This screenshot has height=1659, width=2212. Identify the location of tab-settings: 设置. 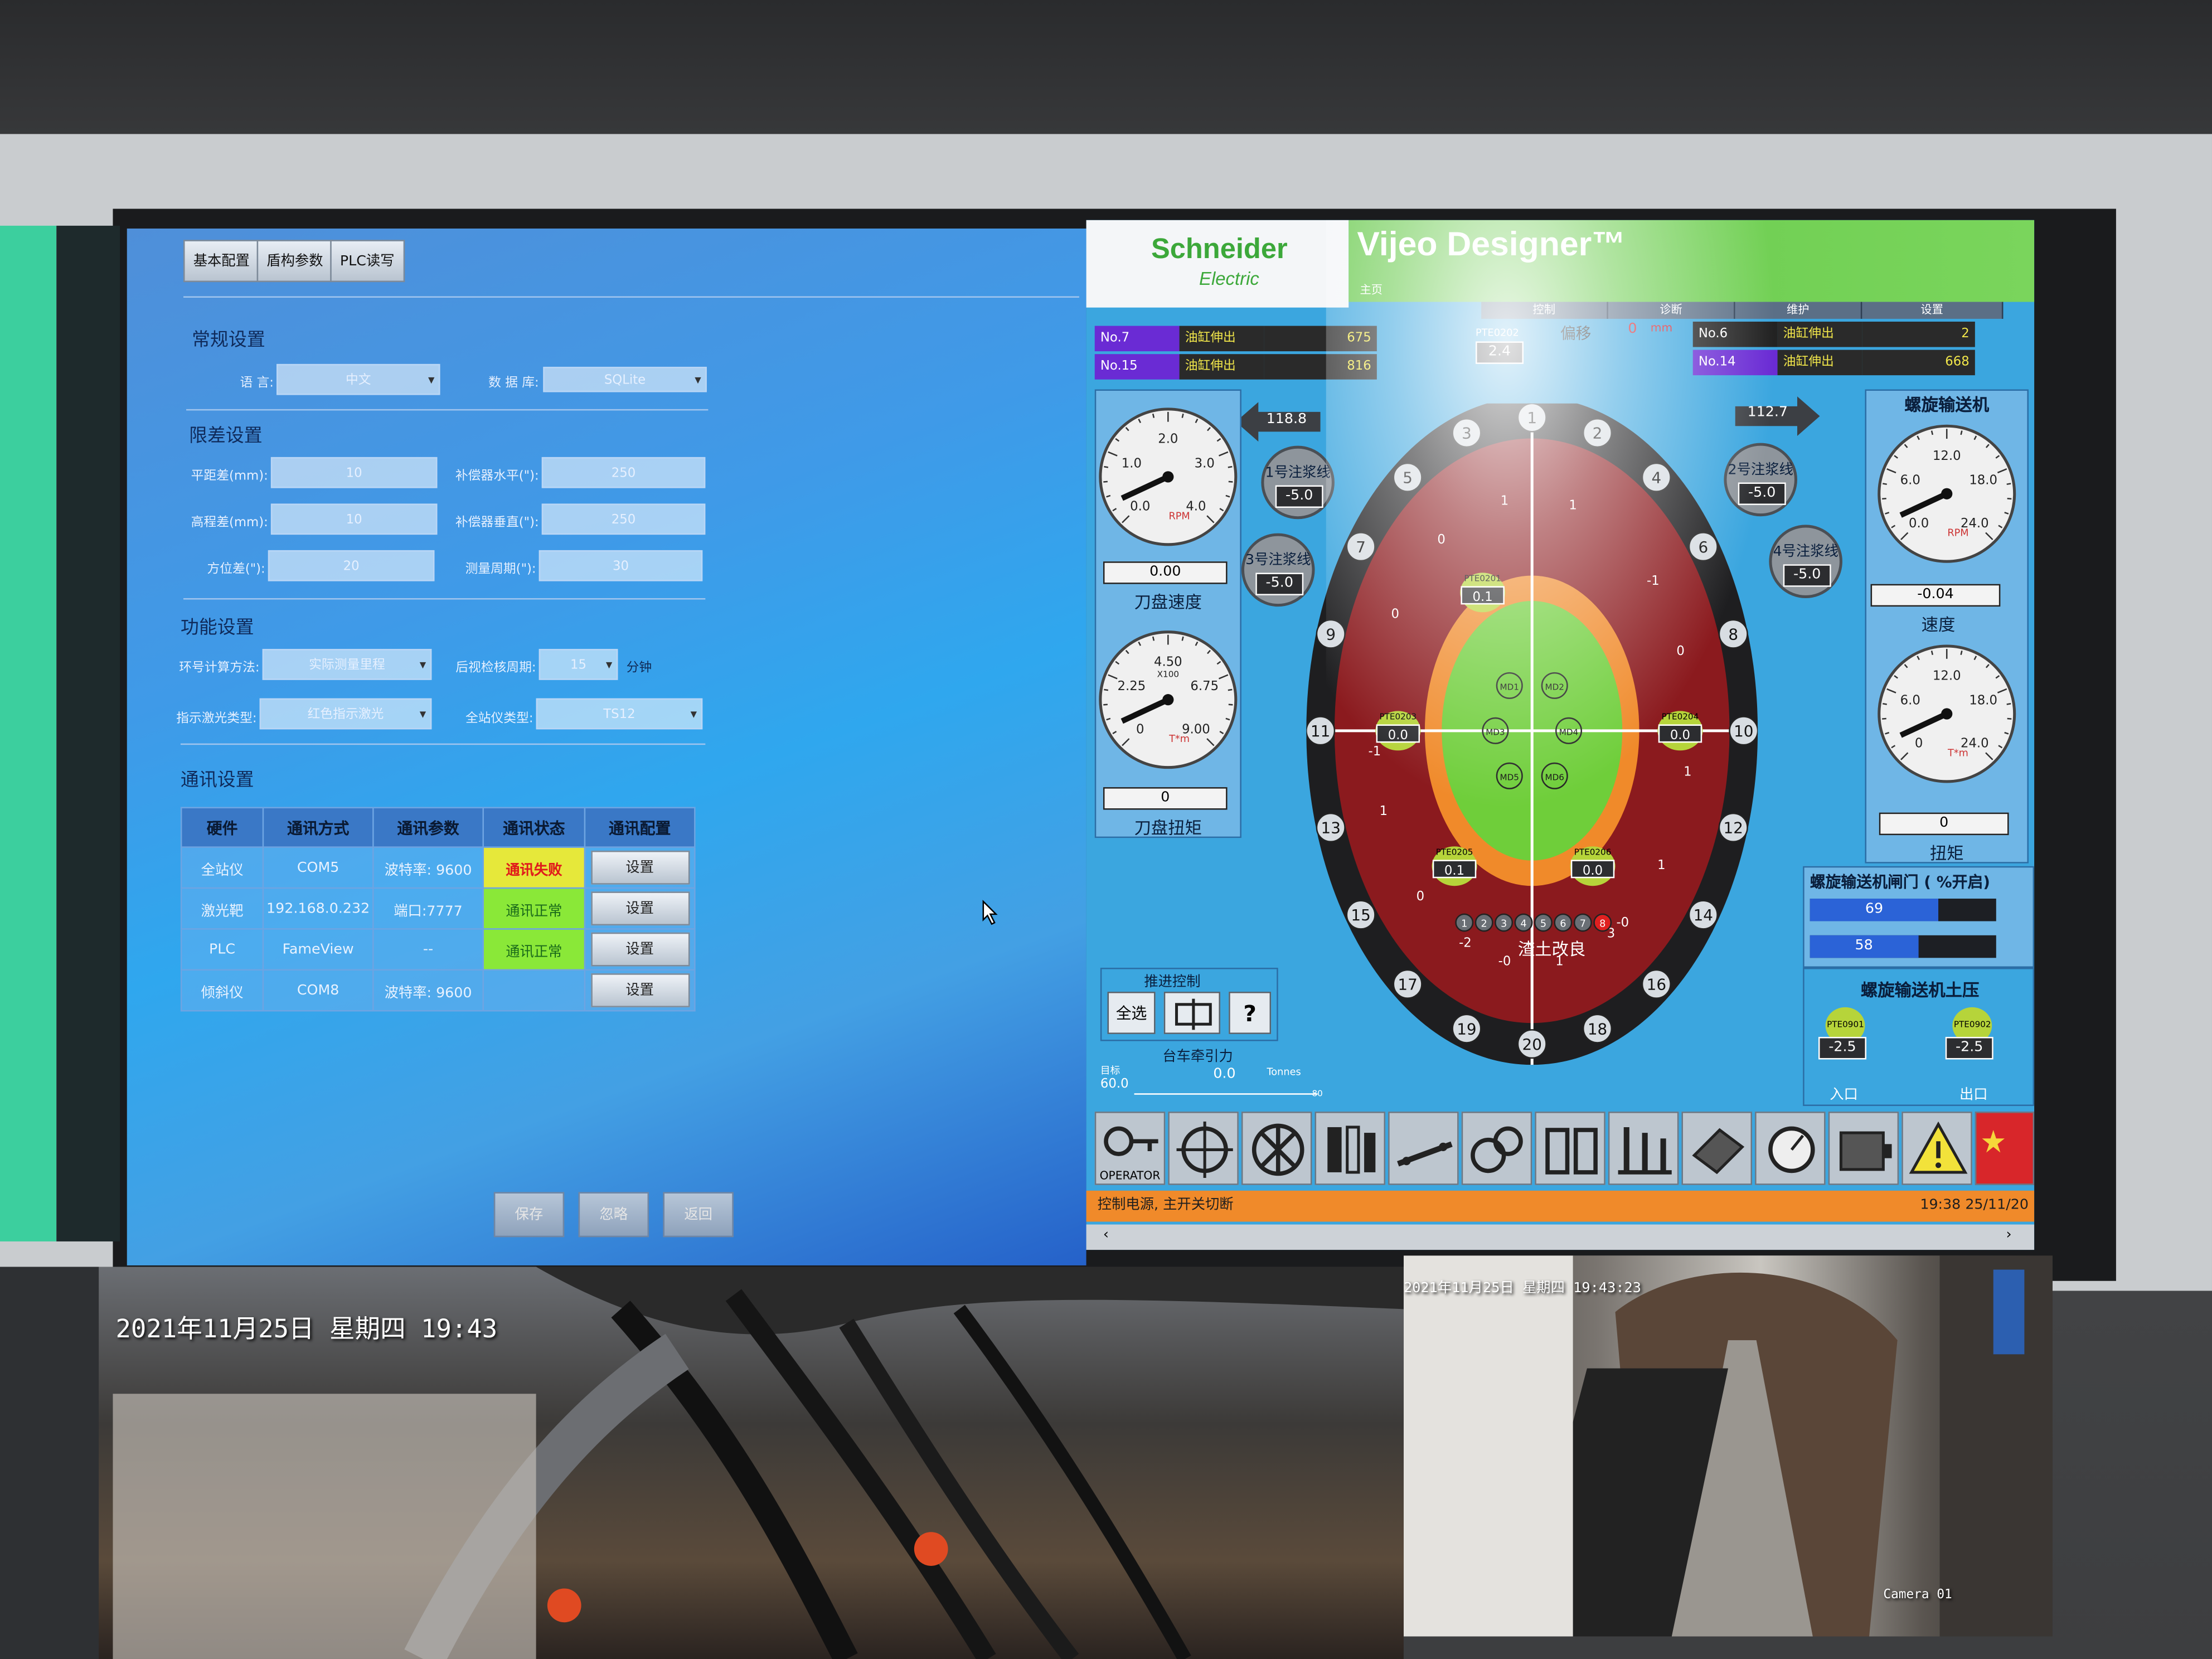
(1933, 310).